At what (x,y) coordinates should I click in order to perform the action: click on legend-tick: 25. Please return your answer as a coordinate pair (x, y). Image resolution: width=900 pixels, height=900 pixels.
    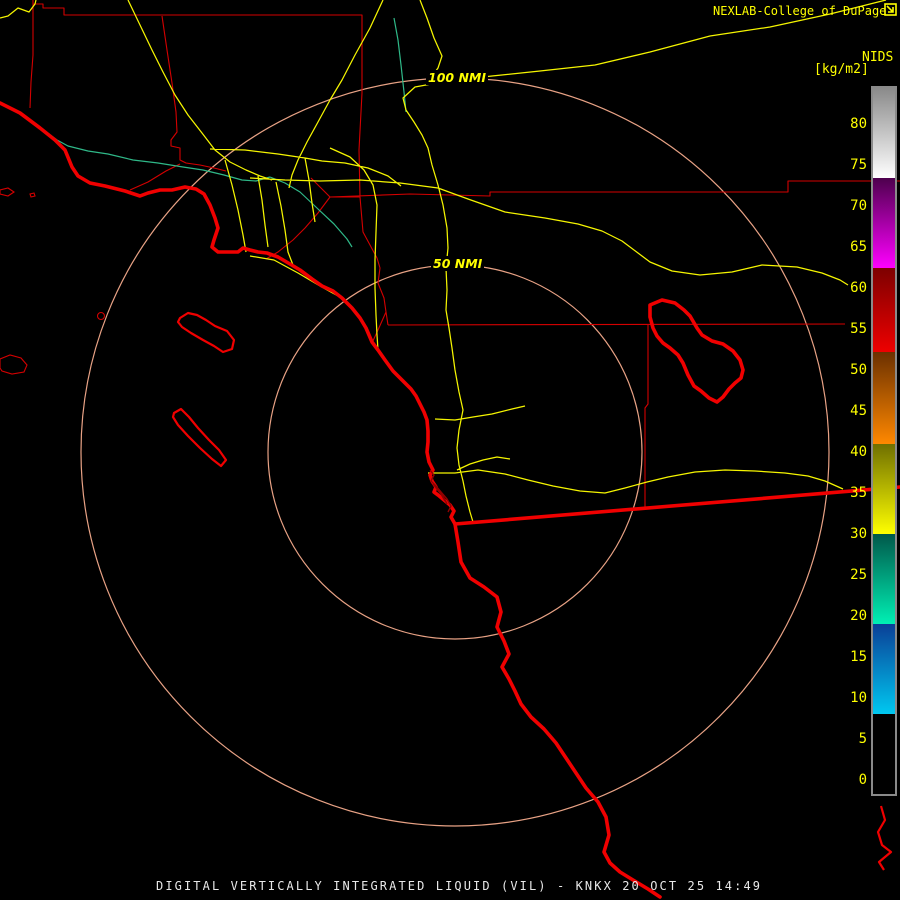
    Looking at the image, I should click on (858, 575).